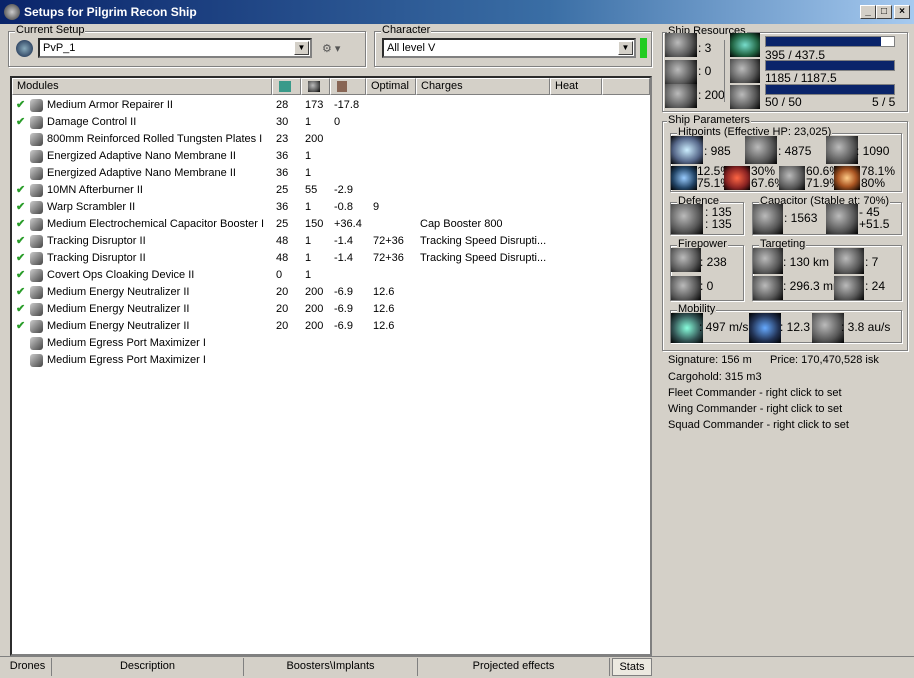 This screenshot has width=914, height=678. I want to click on maximize-button: □, so click(884, 12).